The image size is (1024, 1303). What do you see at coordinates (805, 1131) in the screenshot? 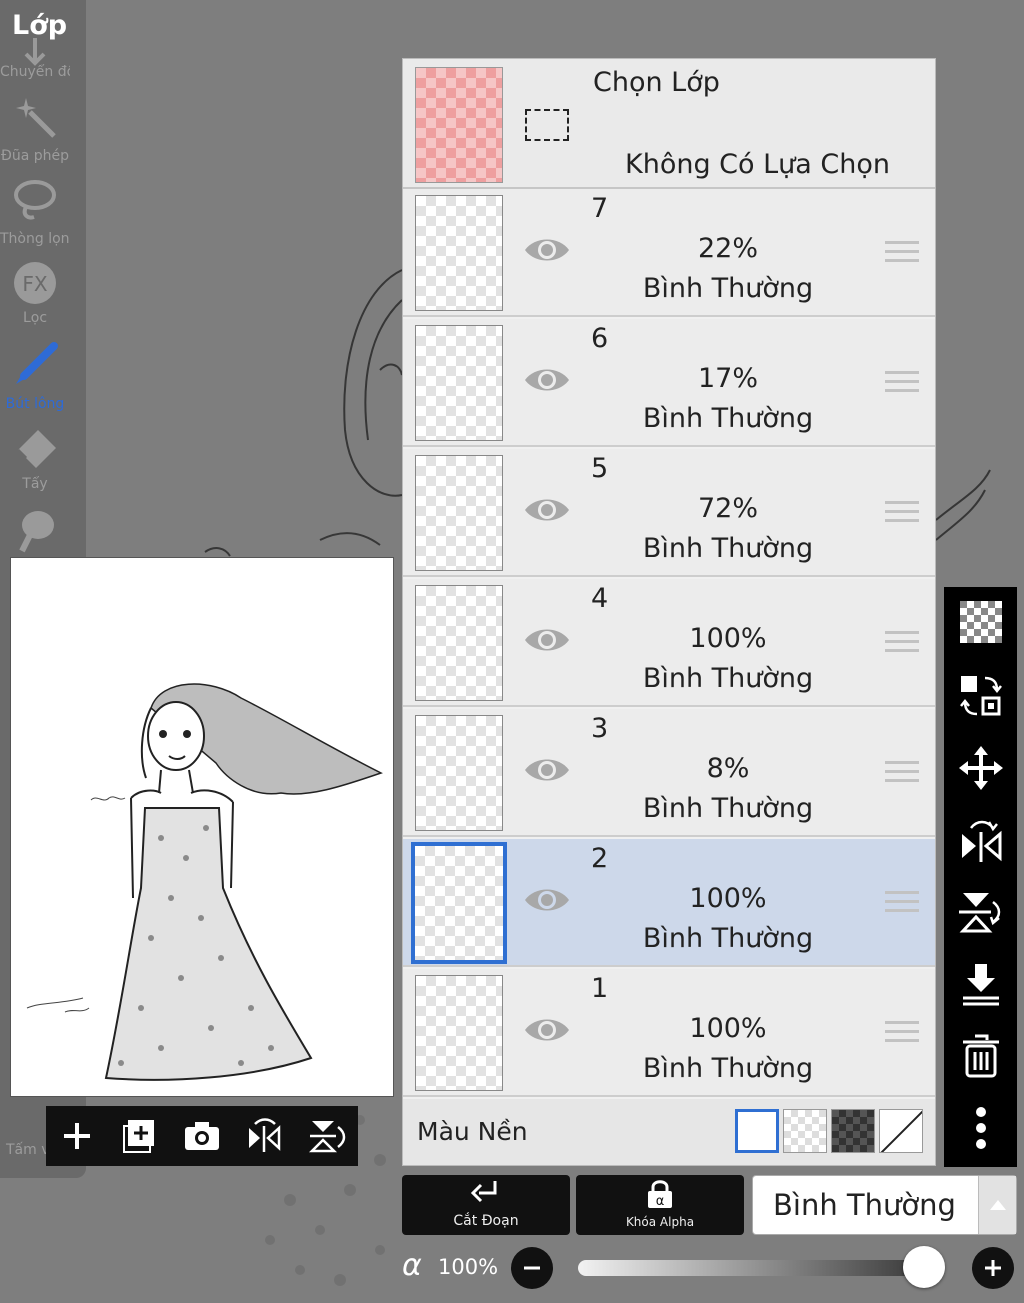
I see `bg-transparent-swatch` at bounding box center [805, 1131].